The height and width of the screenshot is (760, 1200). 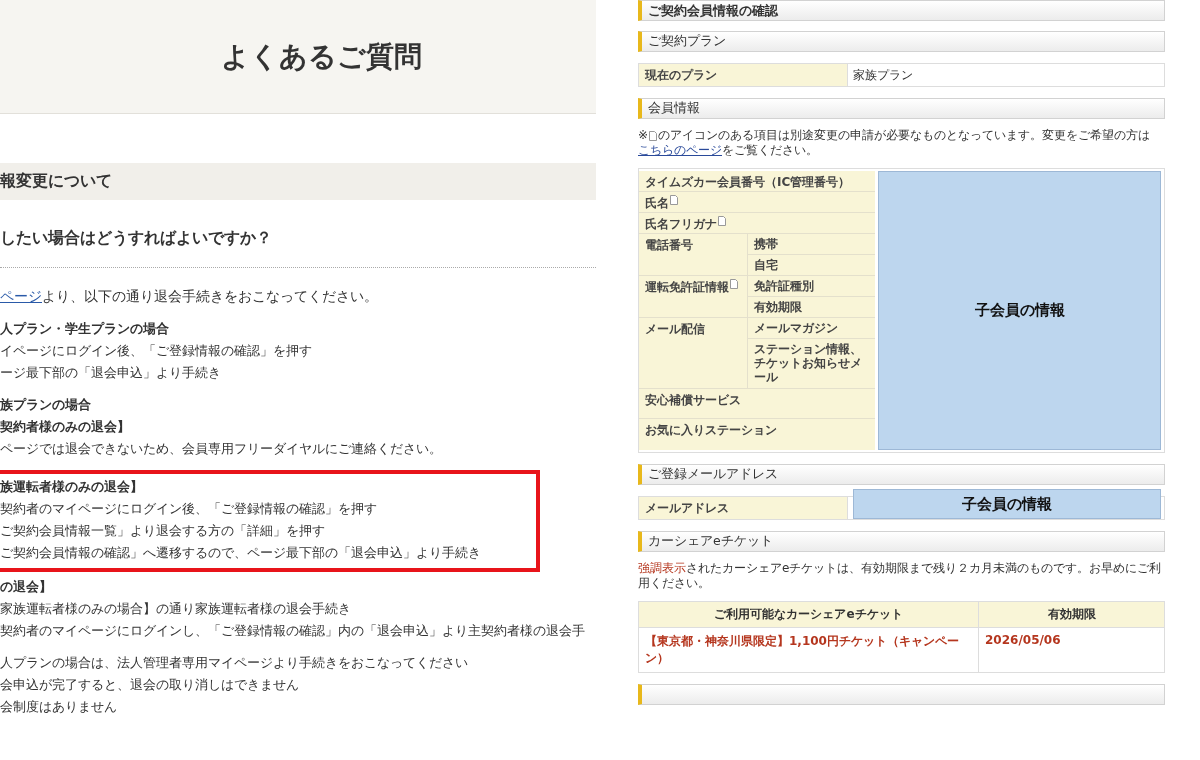 What do you see at coordinates (26, 587) in the screenshot?
I see `subheading: の退会】` at bounding box center [26, 587].